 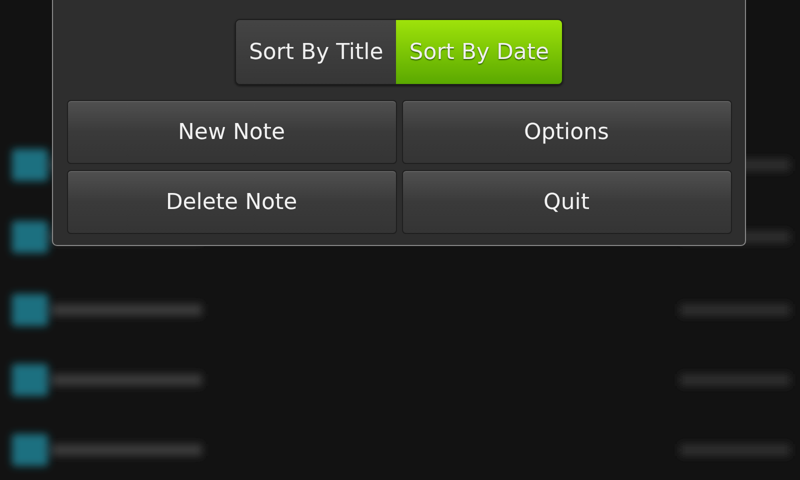 I want to click on sort-tab: Sort By Title, so click(x=316, y=52).